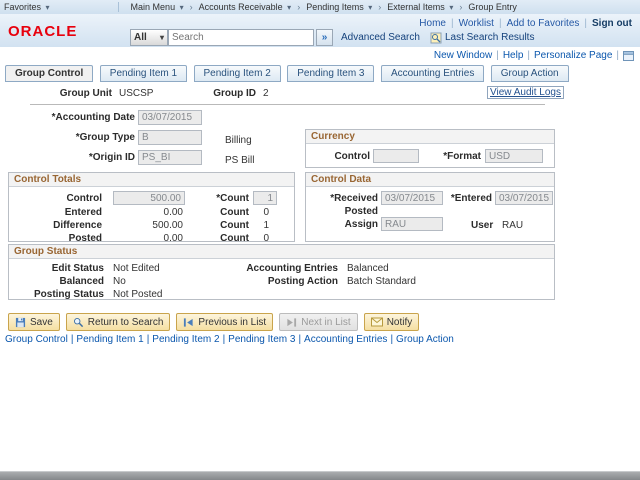  What do you see at coordinates (490, 37) in the screenshot?
I see `last-search-results-link: Last Search Results` at bounding box center [490, 37].